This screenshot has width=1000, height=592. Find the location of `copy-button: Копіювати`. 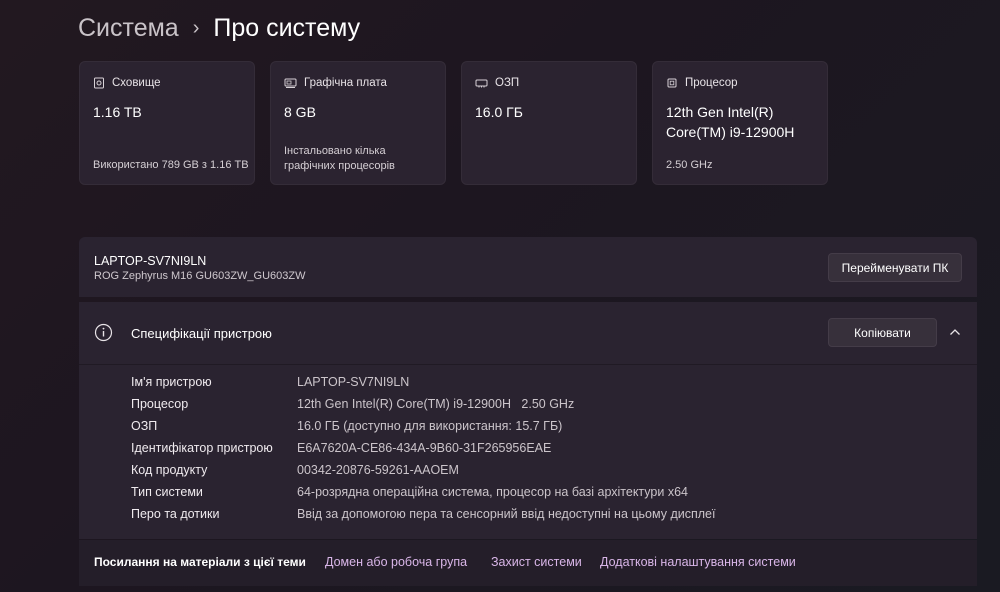

copy-button: Копіювати is located at coordinates (882, 332).